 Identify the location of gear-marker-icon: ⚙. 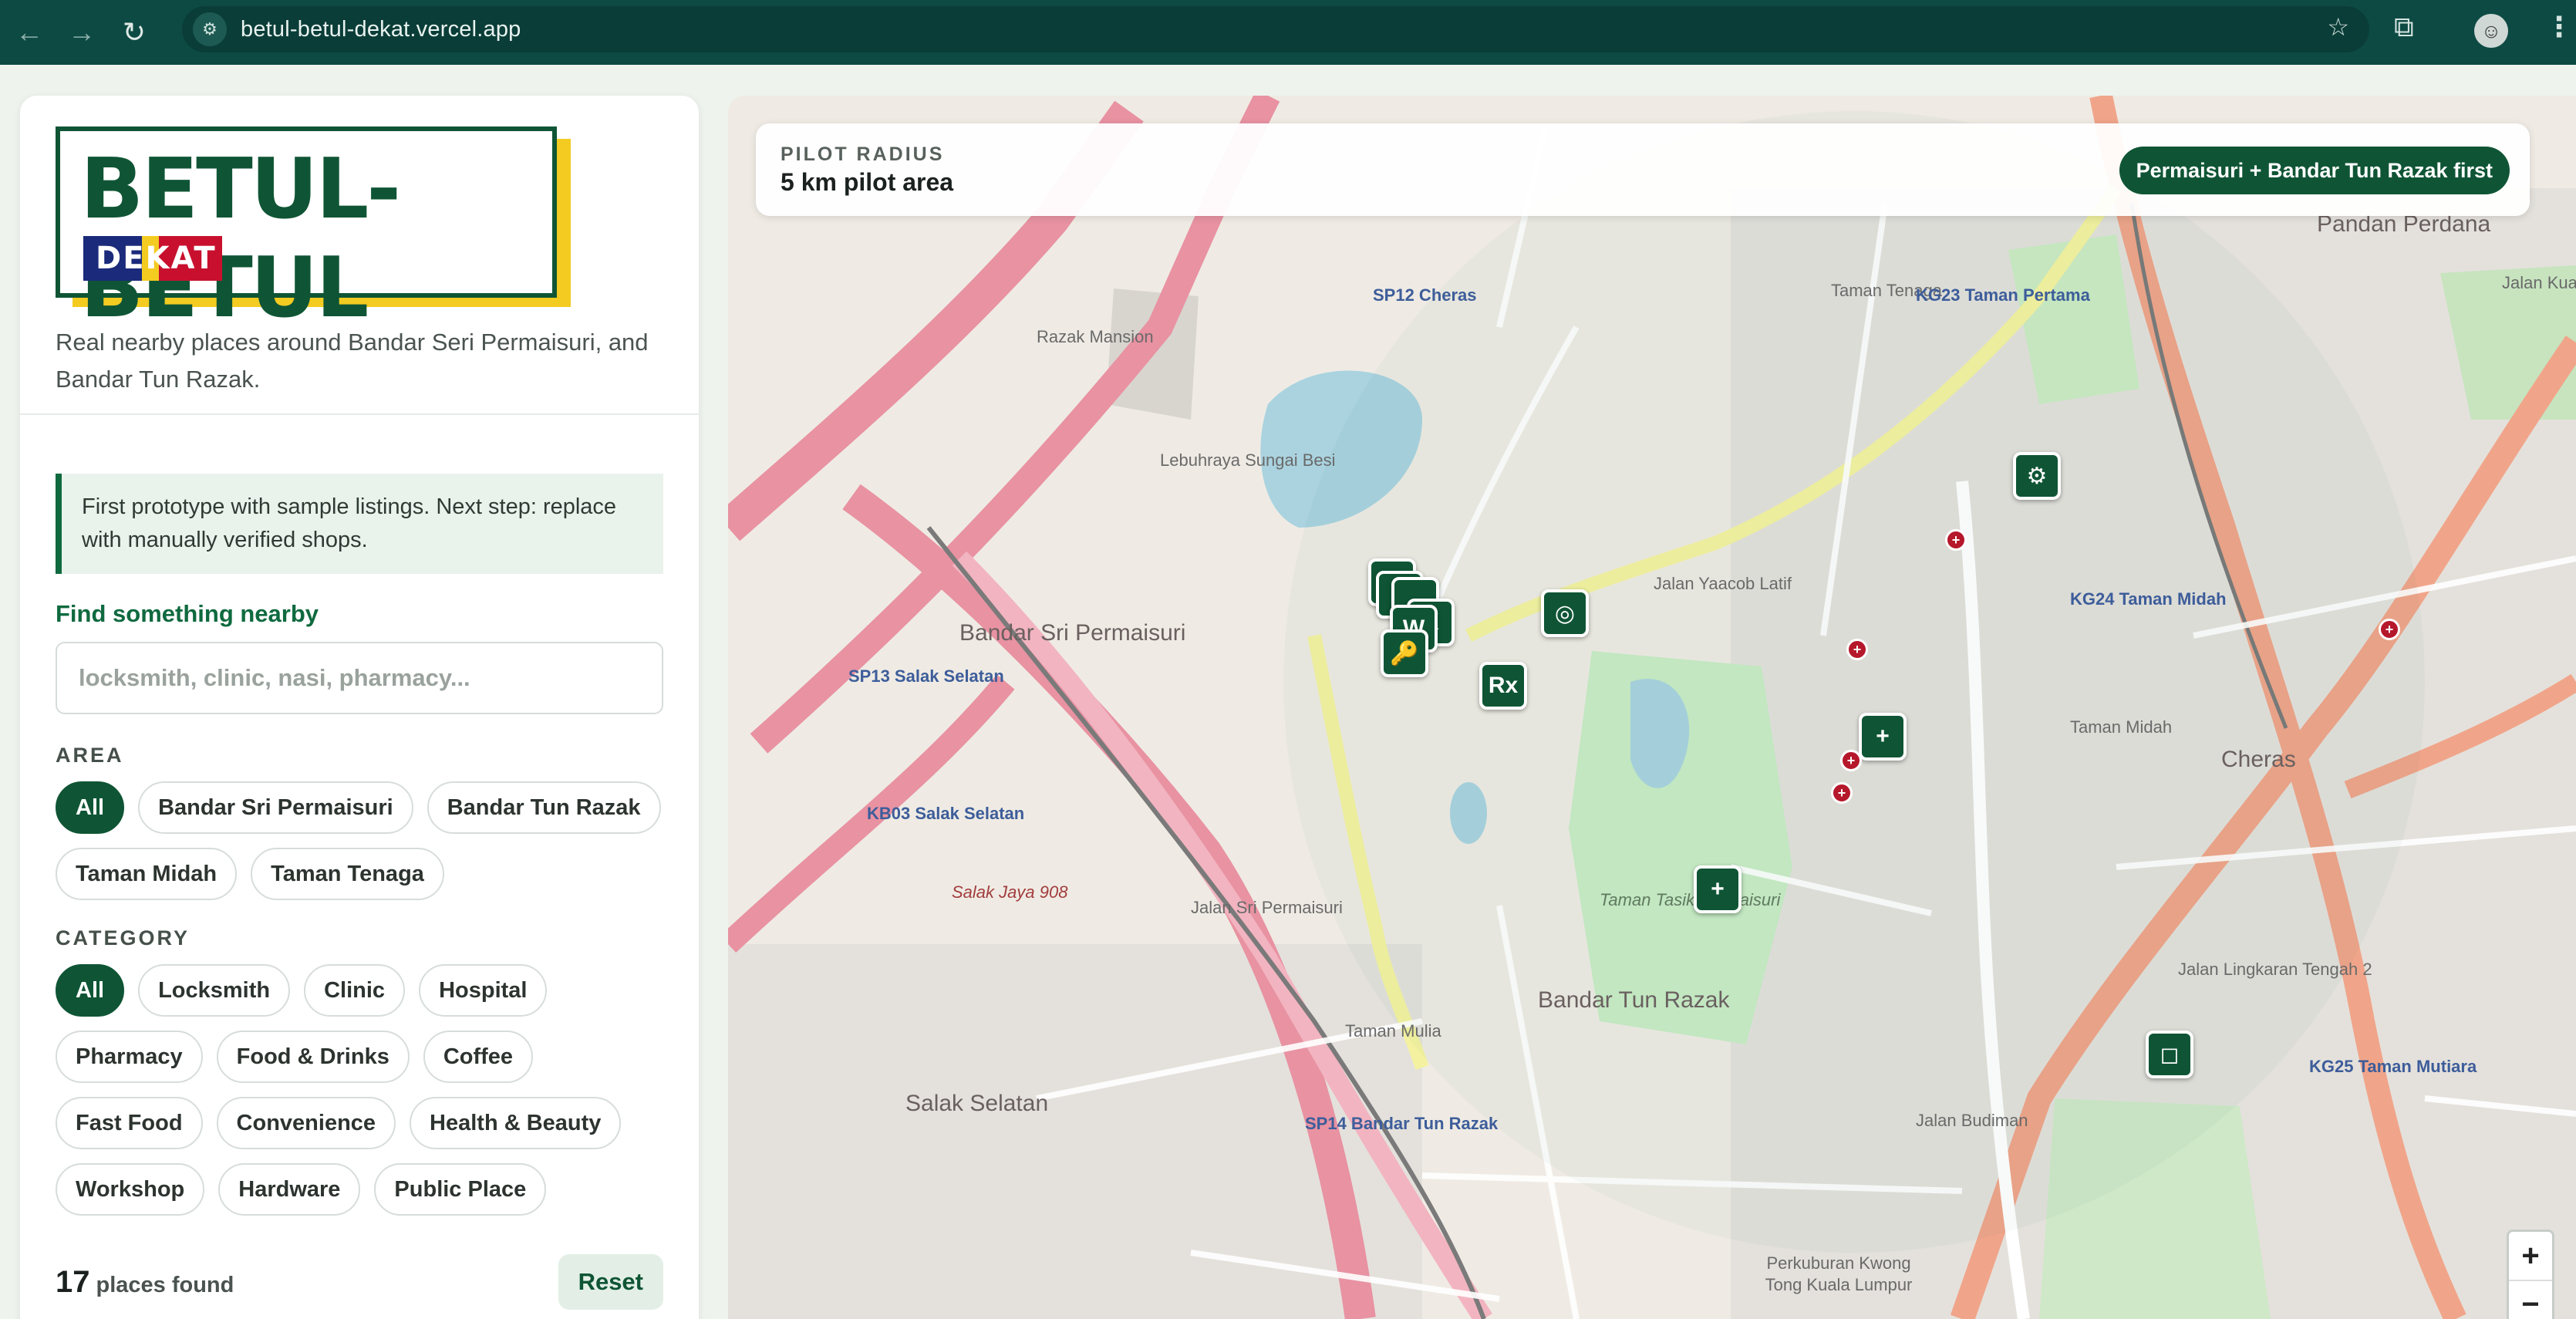
(2037, 476).